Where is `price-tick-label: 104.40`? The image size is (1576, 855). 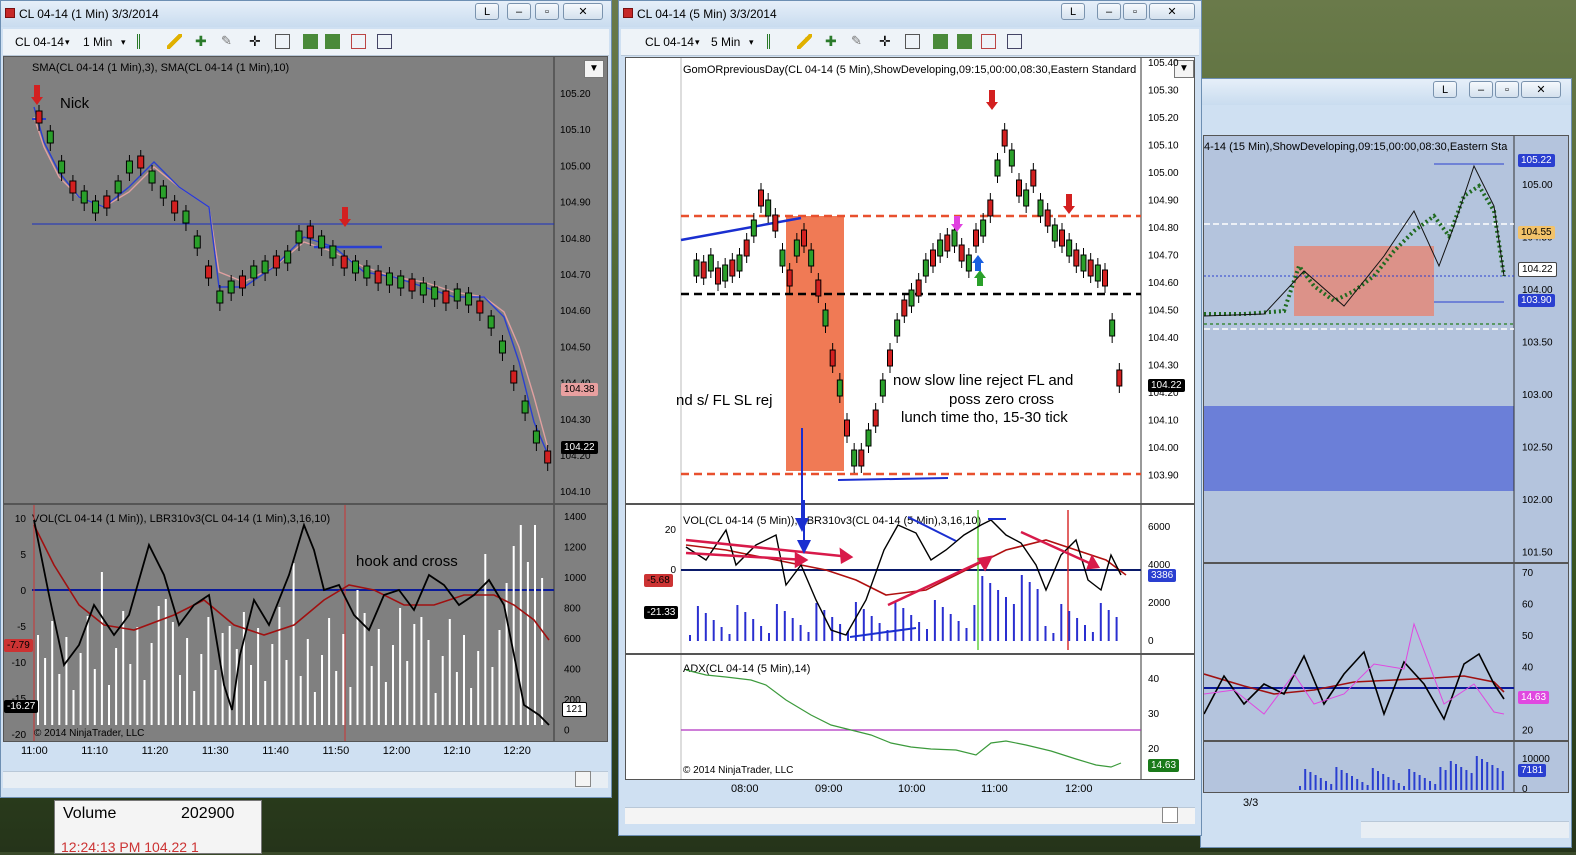
price-tick-label: 104.40 is located at coordinates (1163, 338).